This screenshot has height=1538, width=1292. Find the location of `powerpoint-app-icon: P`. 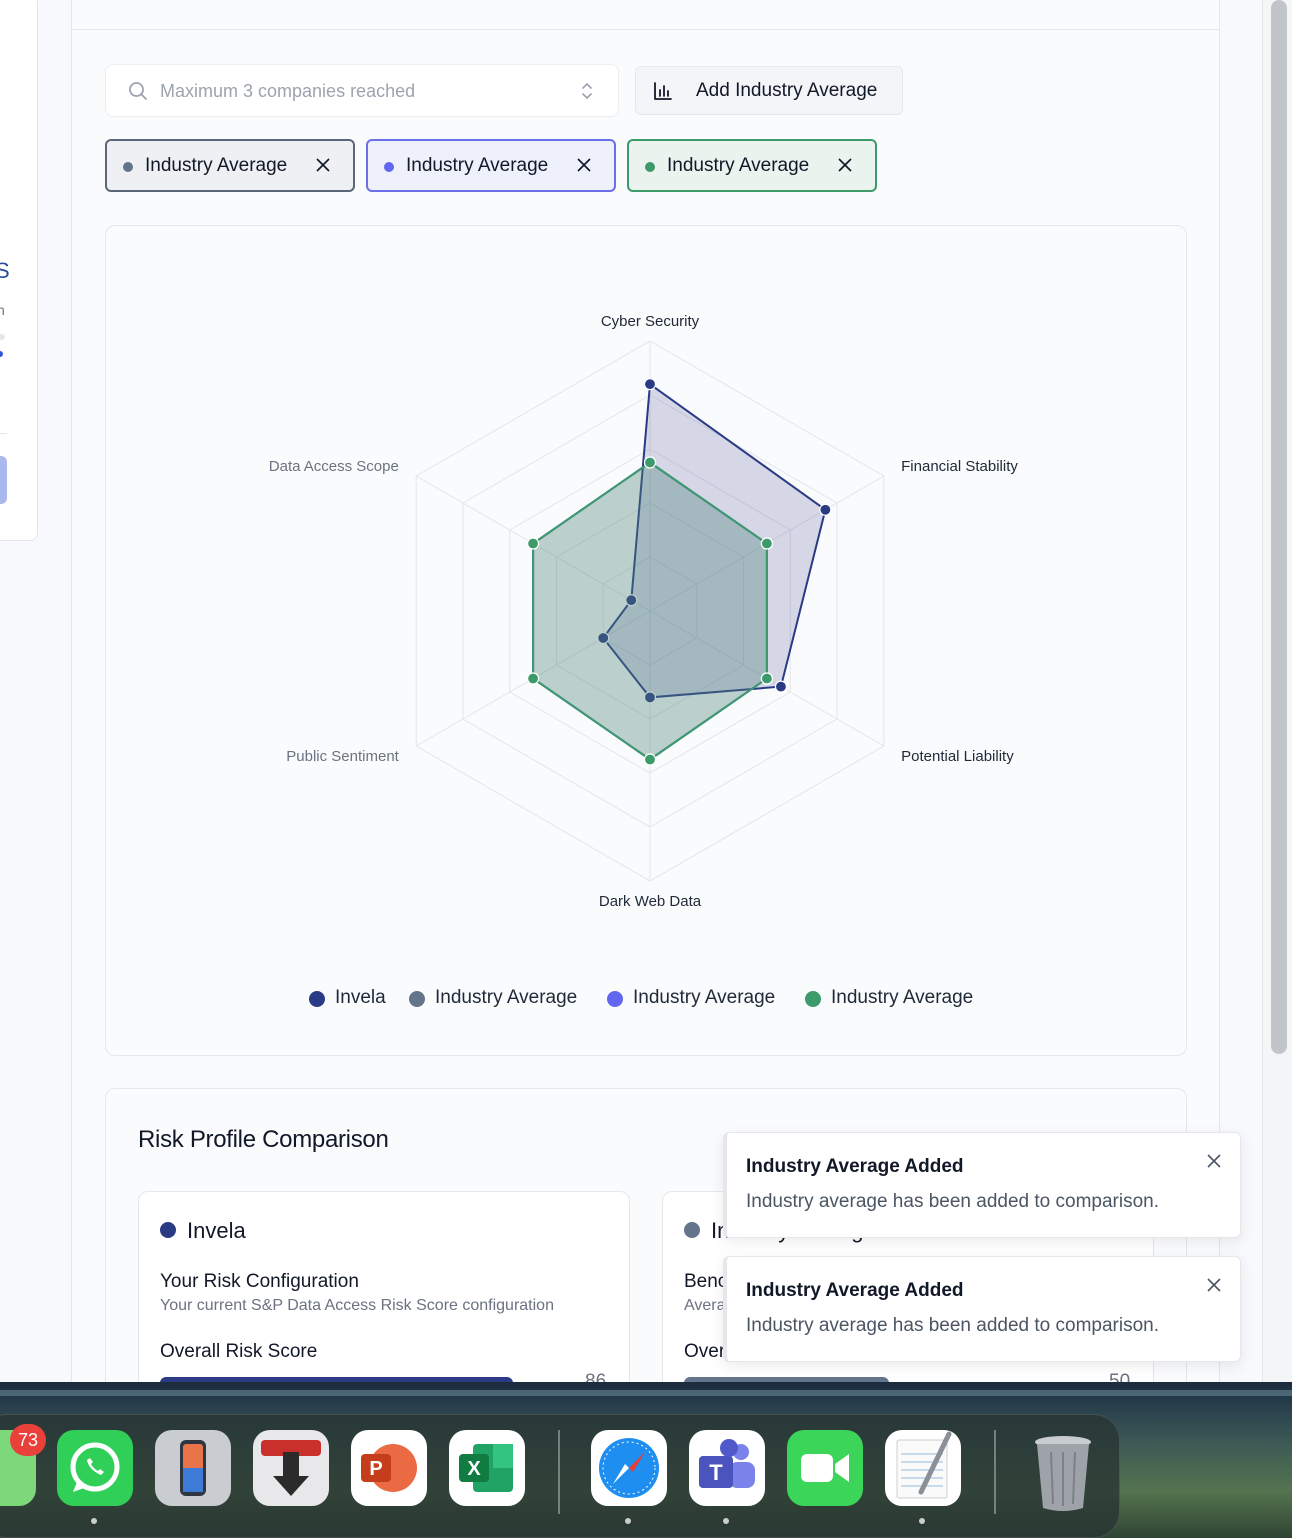

powerpoint-app-icon: P is located at coordinates (389, 1468).